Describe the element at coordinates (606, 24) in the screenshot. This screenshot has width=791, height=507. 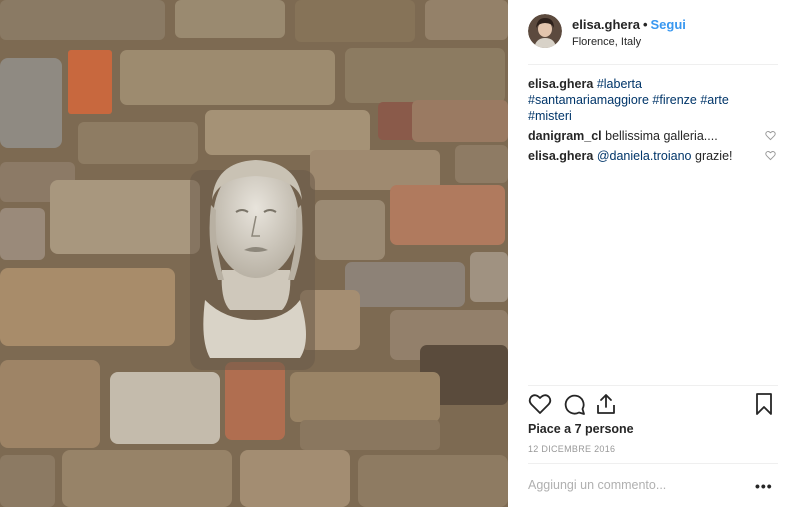
I see `author-username: elisa.ghera` at that location.